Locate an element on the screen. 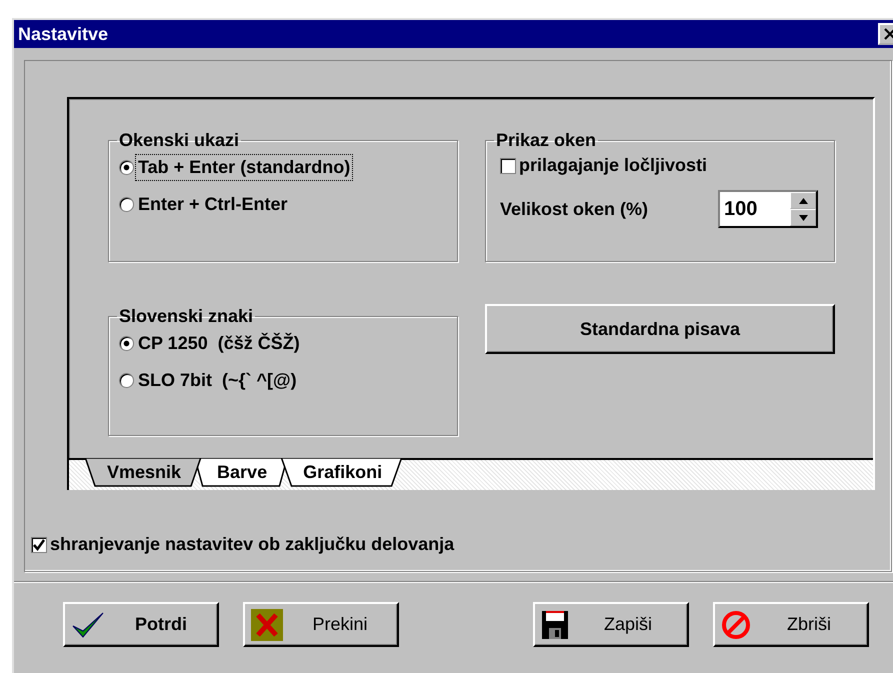 The image size is (893, 673). close-icon is located at coordinates (888, 34).